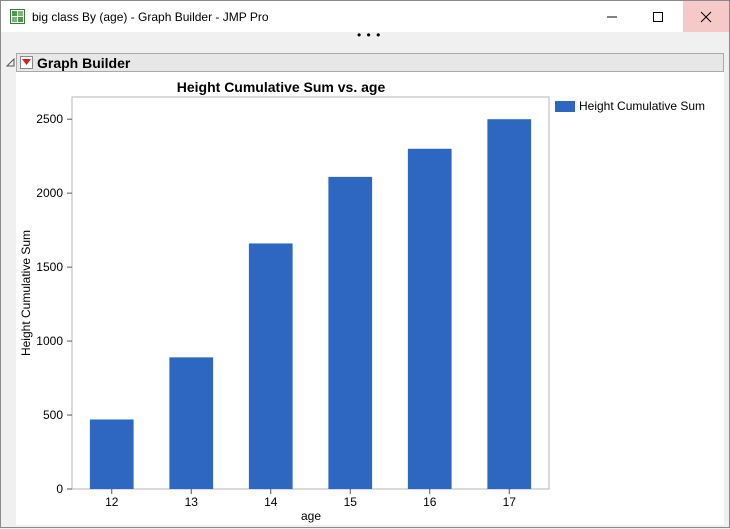  I want to click on close-icon, so click(706, 16).